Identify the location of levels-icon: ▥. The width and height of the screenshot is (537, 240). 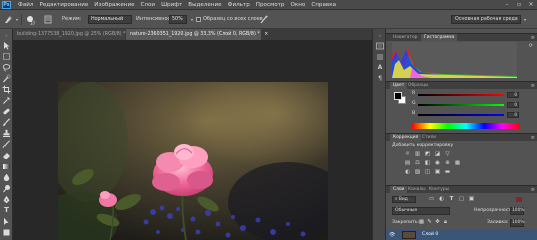
(417, 154).